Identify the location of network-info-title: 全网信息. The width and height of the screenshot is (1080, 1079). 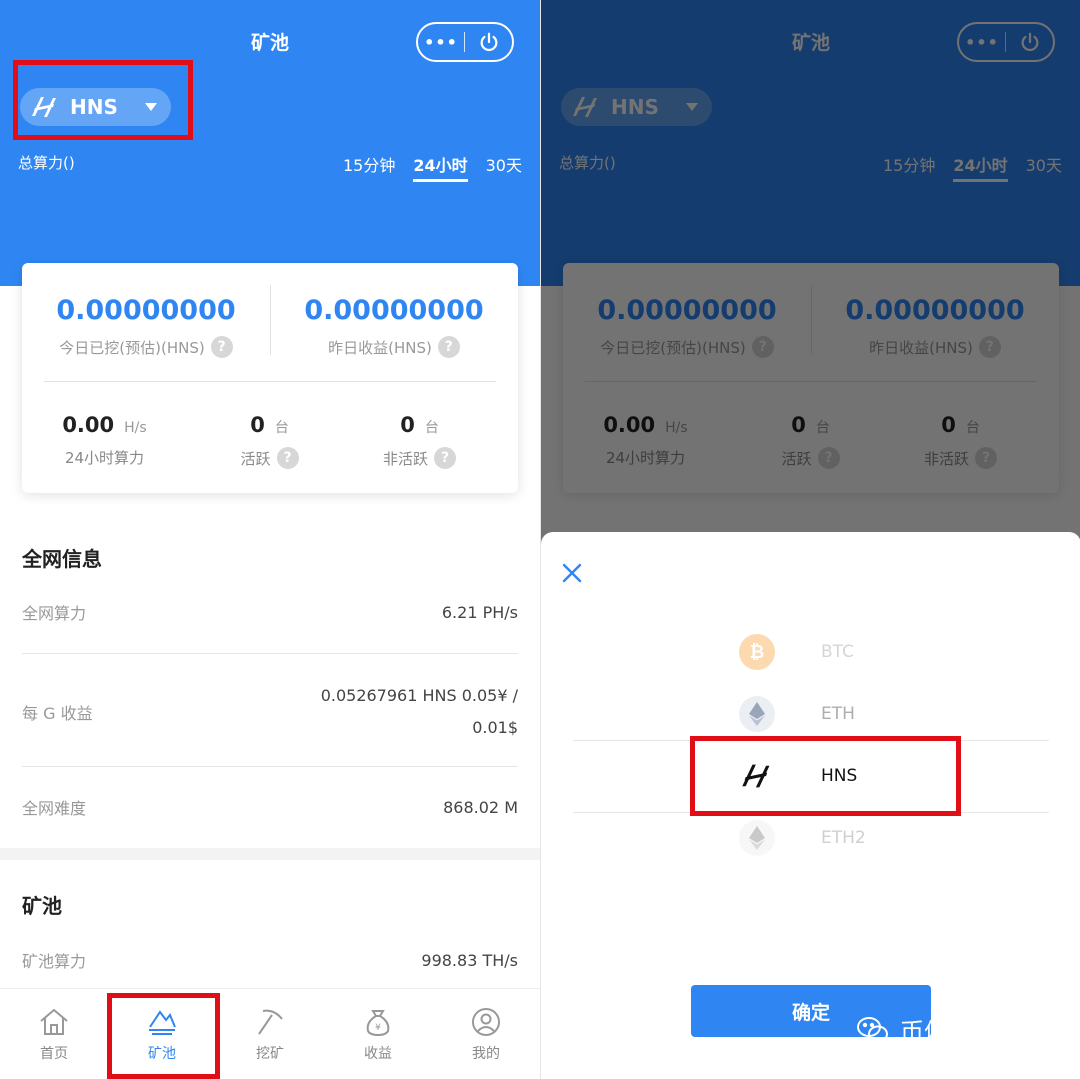
(62, 559).